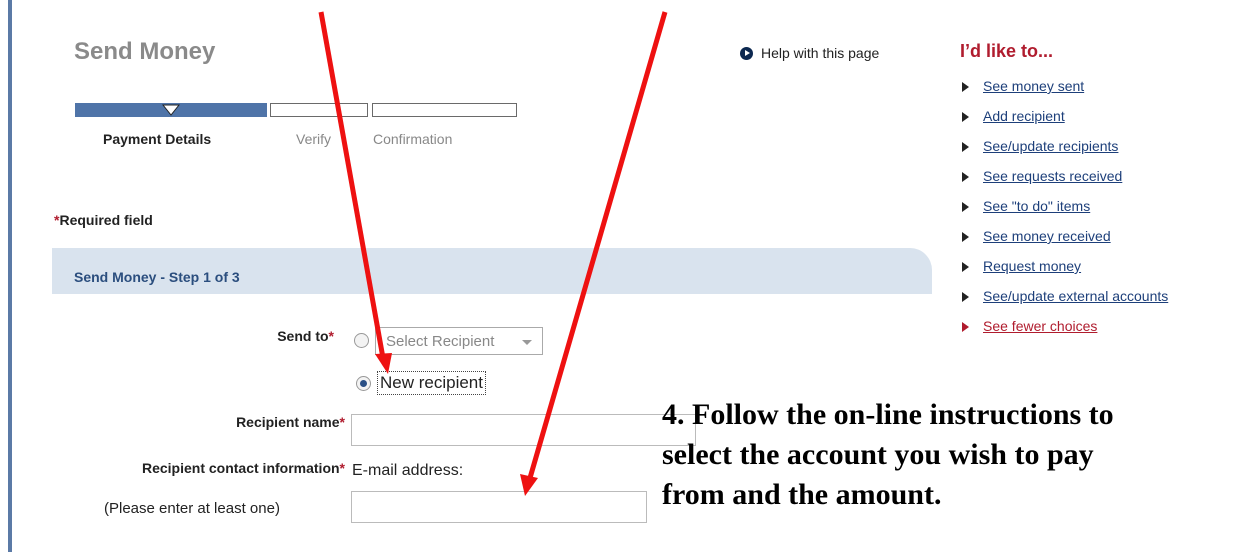 The height and width of the screenshot is (552, 1246). I want to click on sidebar-link-external-accounts: See/update external accounts, so click(1075, 296).